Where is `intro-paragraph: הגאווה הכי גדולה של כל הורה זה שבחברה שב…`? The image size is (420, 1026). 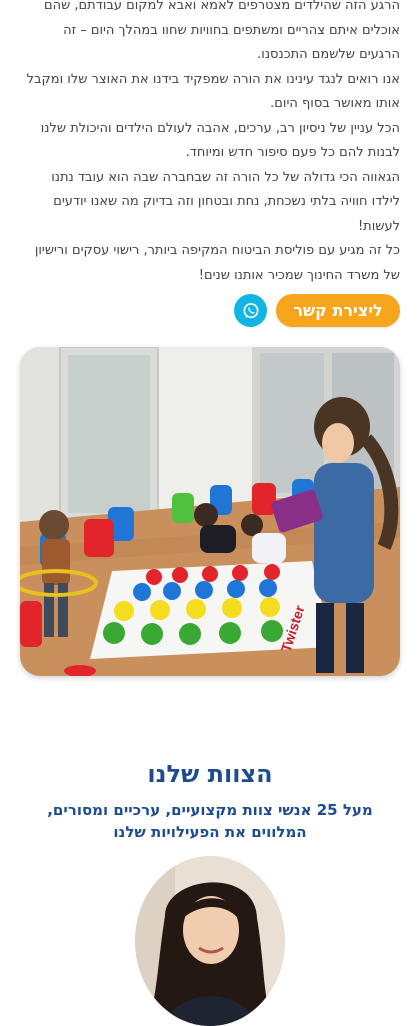 intro-paragraph: הגאווה הכי גדולה של כל הורה זה שבחברה שב… is located at coordinates (225, 201).